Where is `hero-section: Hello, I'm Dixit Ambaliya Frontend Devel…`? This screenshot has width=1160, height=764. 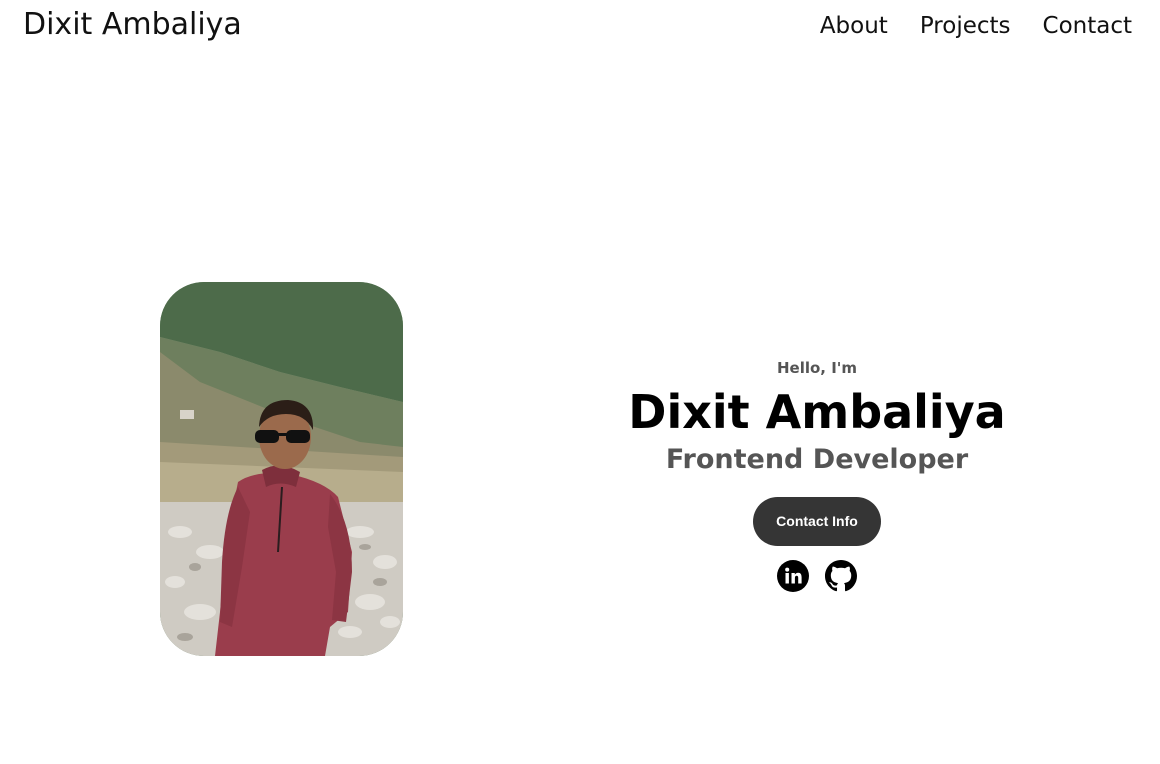
hero-section: Hello, I'm Dixit Ambaliya Frontend Devel… is located at coordinates (817, 474).